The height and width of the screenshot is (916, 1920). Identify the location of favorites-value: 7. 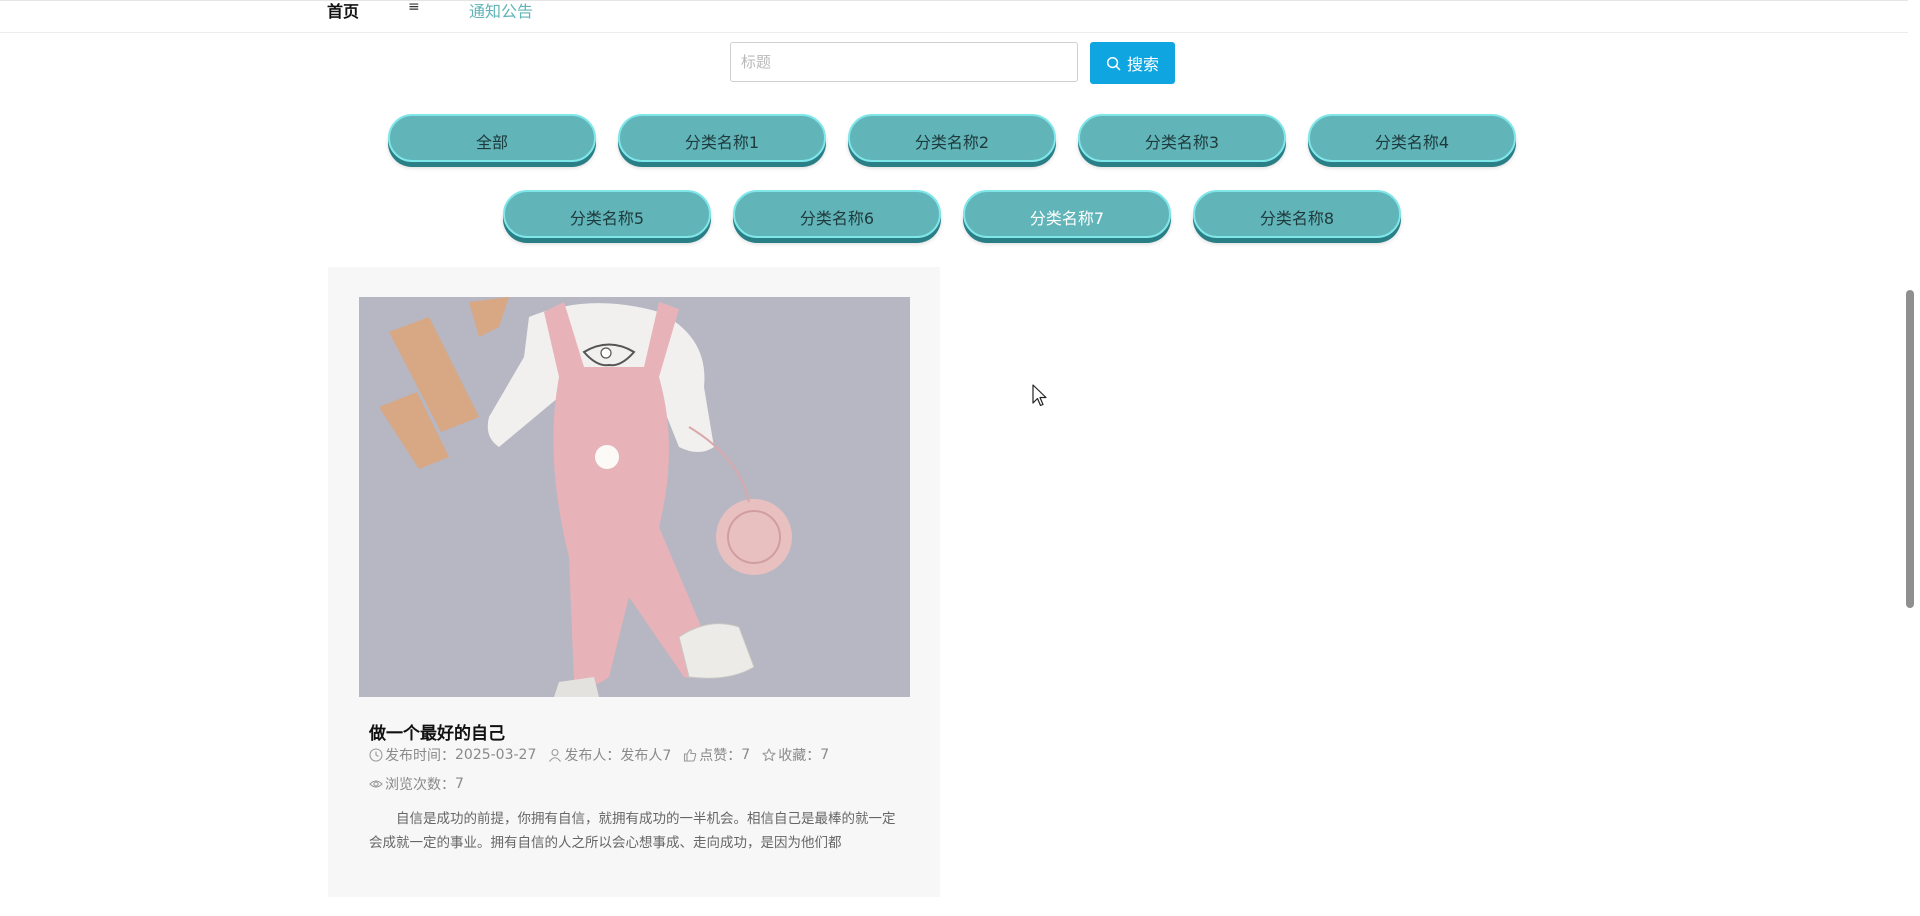
(825, 755).